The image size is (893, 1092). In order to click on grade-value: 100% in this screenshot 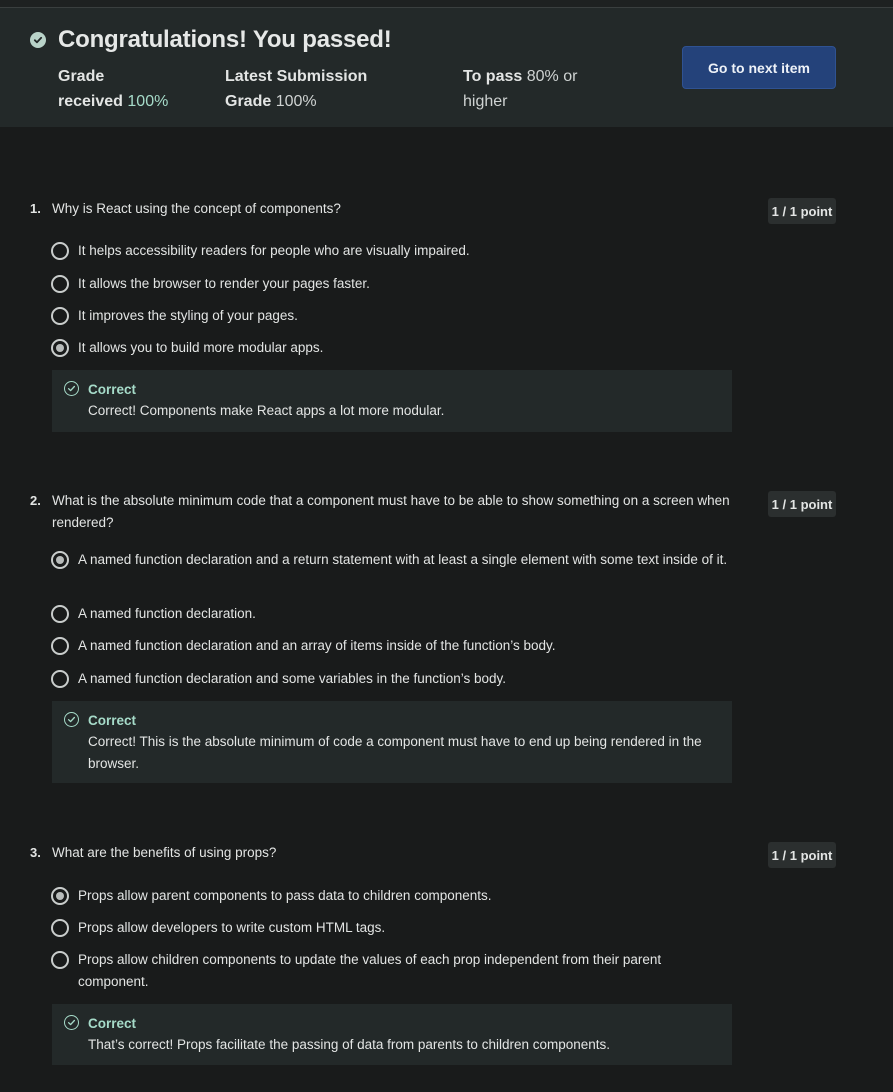, I will do `click(148, 101)`.